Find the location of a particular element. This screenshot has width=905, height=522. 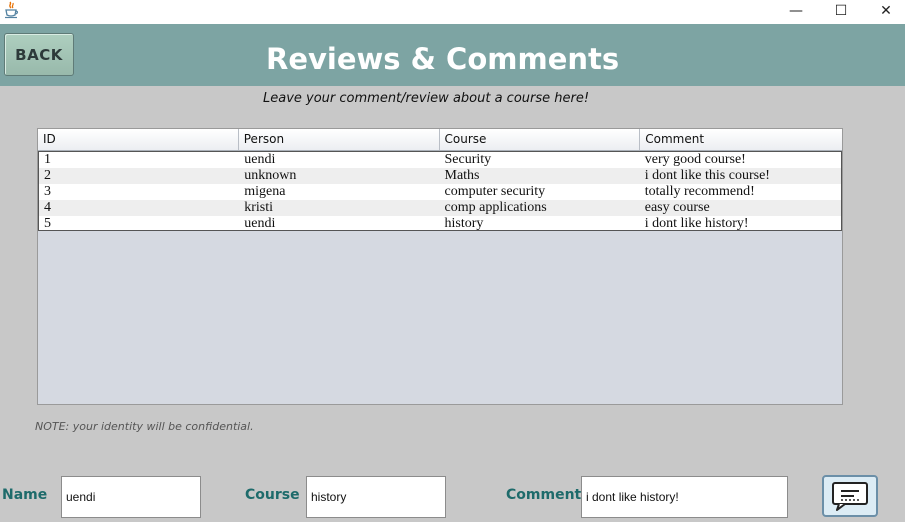

comment-field is located at coordinates (684, 497).